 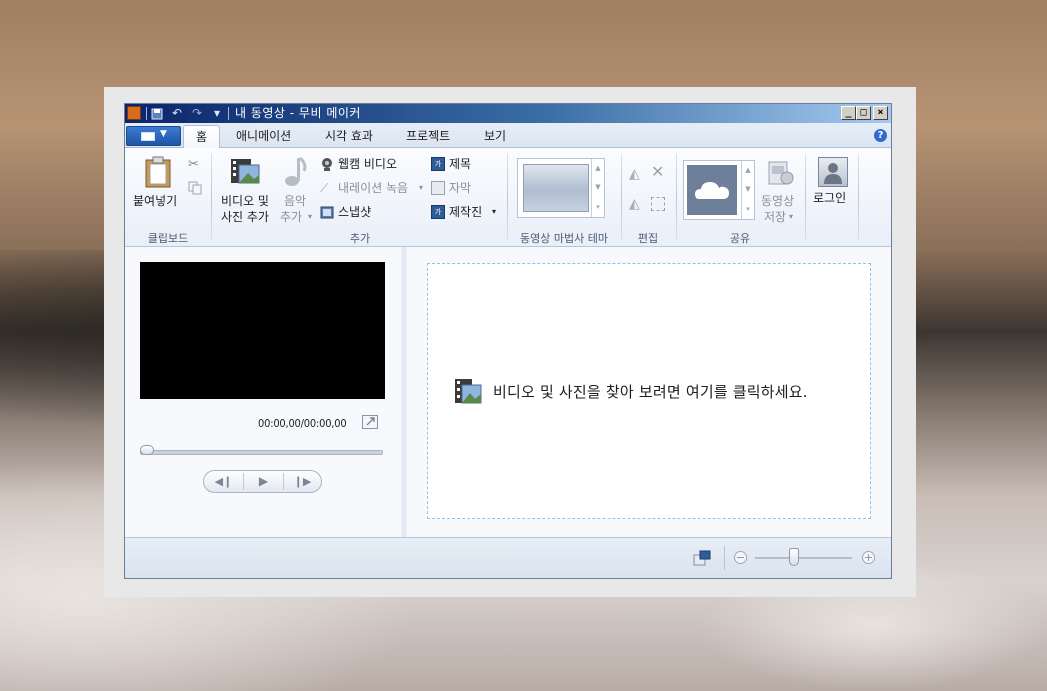 What do you see at coordinates (508, 113) in the screenshot?
I see `title-bar: ↶ ↷ ▾ 내 동영상 - 무비 메이커 _ □ ×` at bounding box center [508, 113].